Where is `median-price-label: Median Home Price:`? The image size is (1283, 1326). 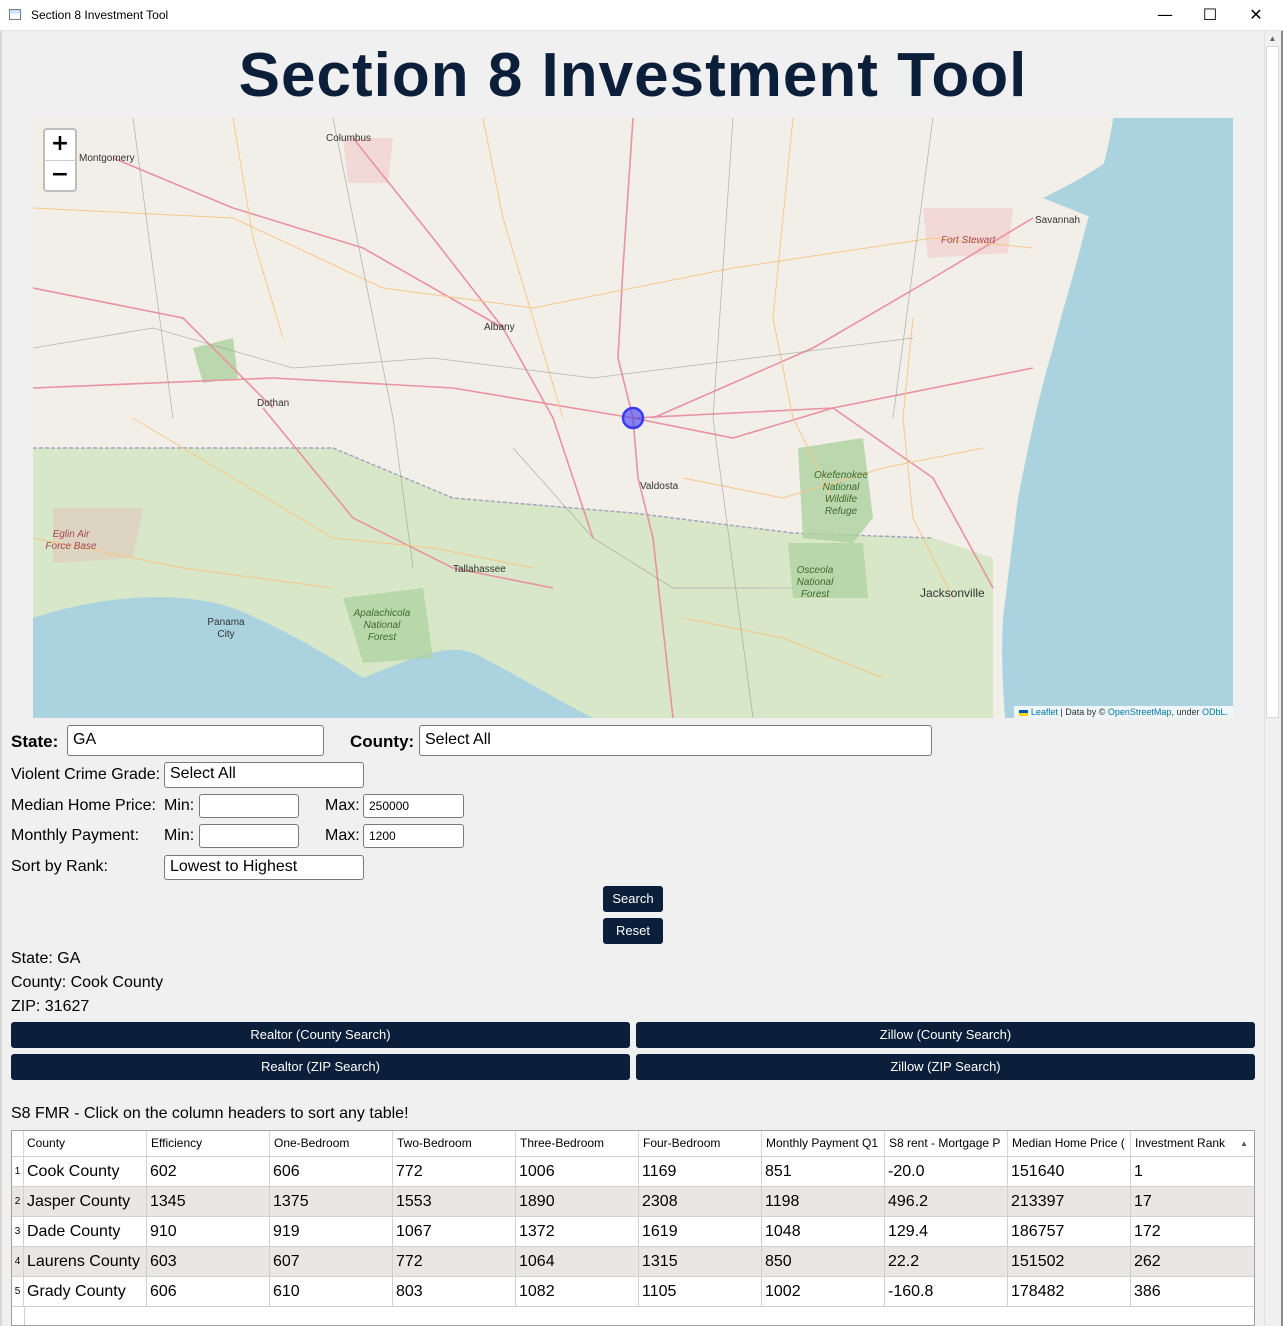 median-price-label: Median Home Price: is located at coordinates (83, 805).